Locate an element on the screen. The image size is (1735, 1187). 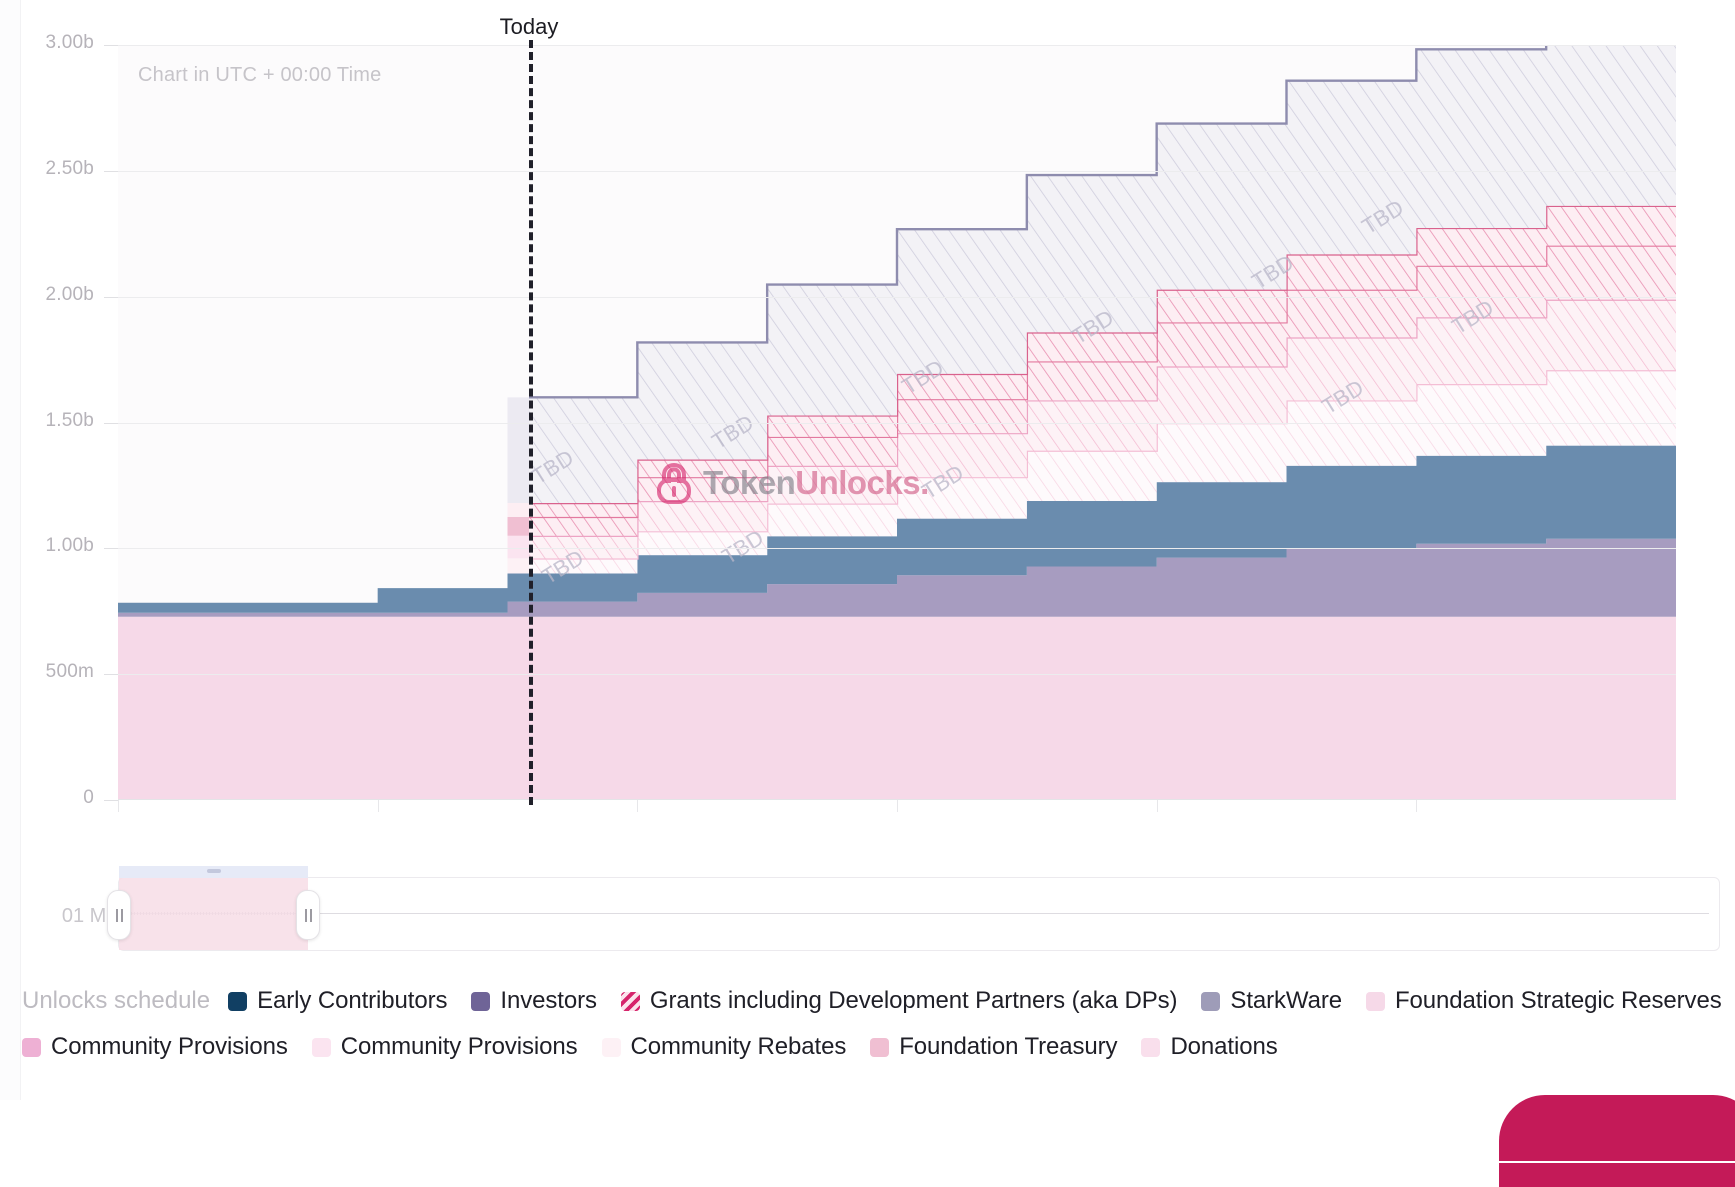
legend-item: Foundation Strategic Reserves is located at coordinates (1543, 1001).